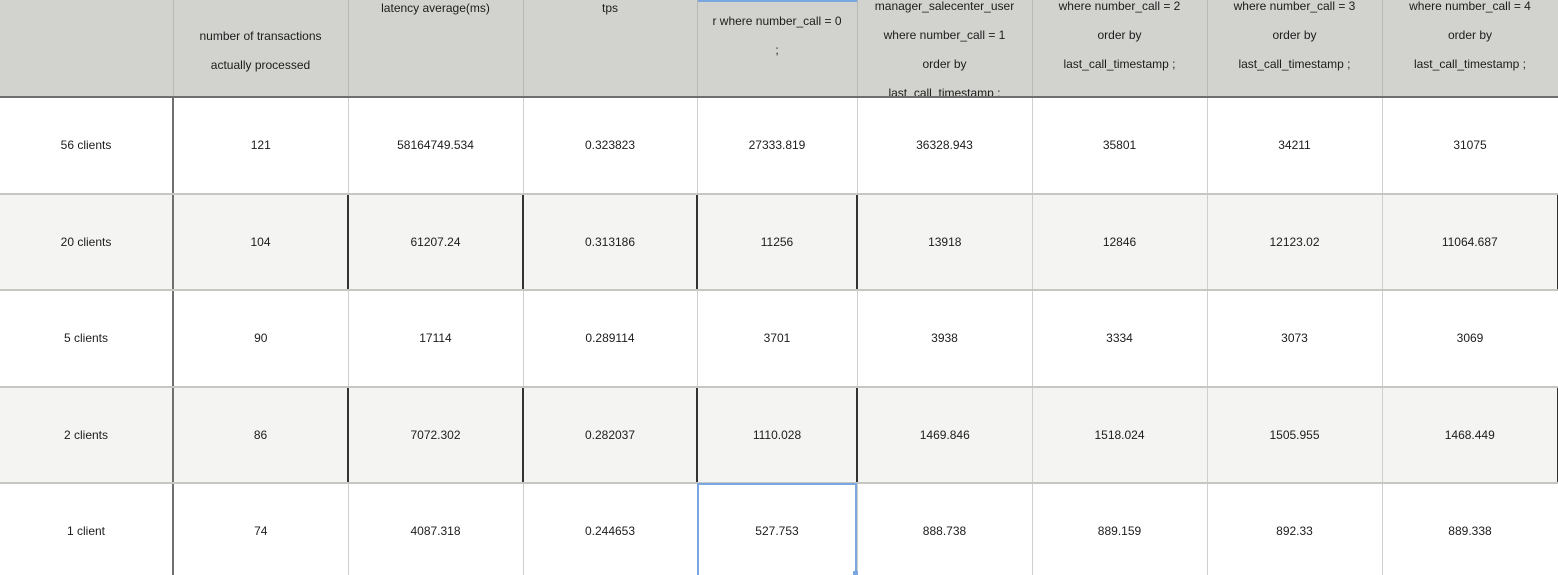  Describe the element at coordinates (1470, 6) in the screenshot. I see `header-line: where number_call = 4` at that location.